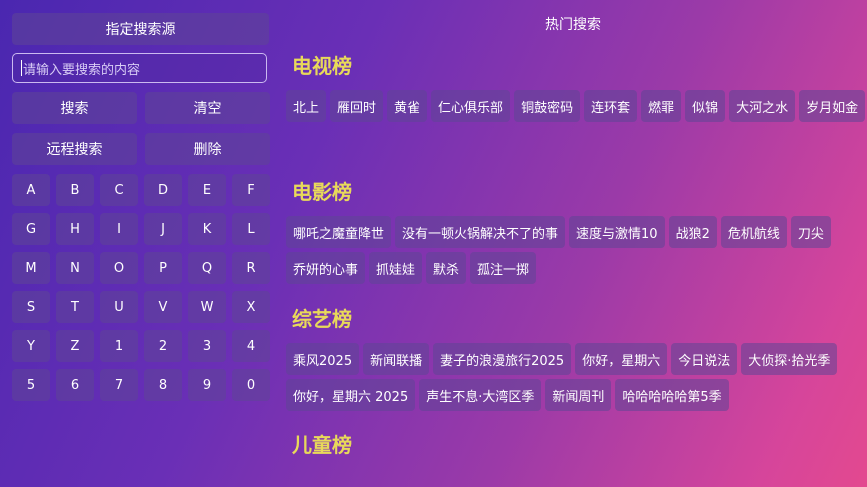  What do you see at coordinates (31, 346) in the screenshot?
I see `key-y: Y` at bounding box center [31, 346].